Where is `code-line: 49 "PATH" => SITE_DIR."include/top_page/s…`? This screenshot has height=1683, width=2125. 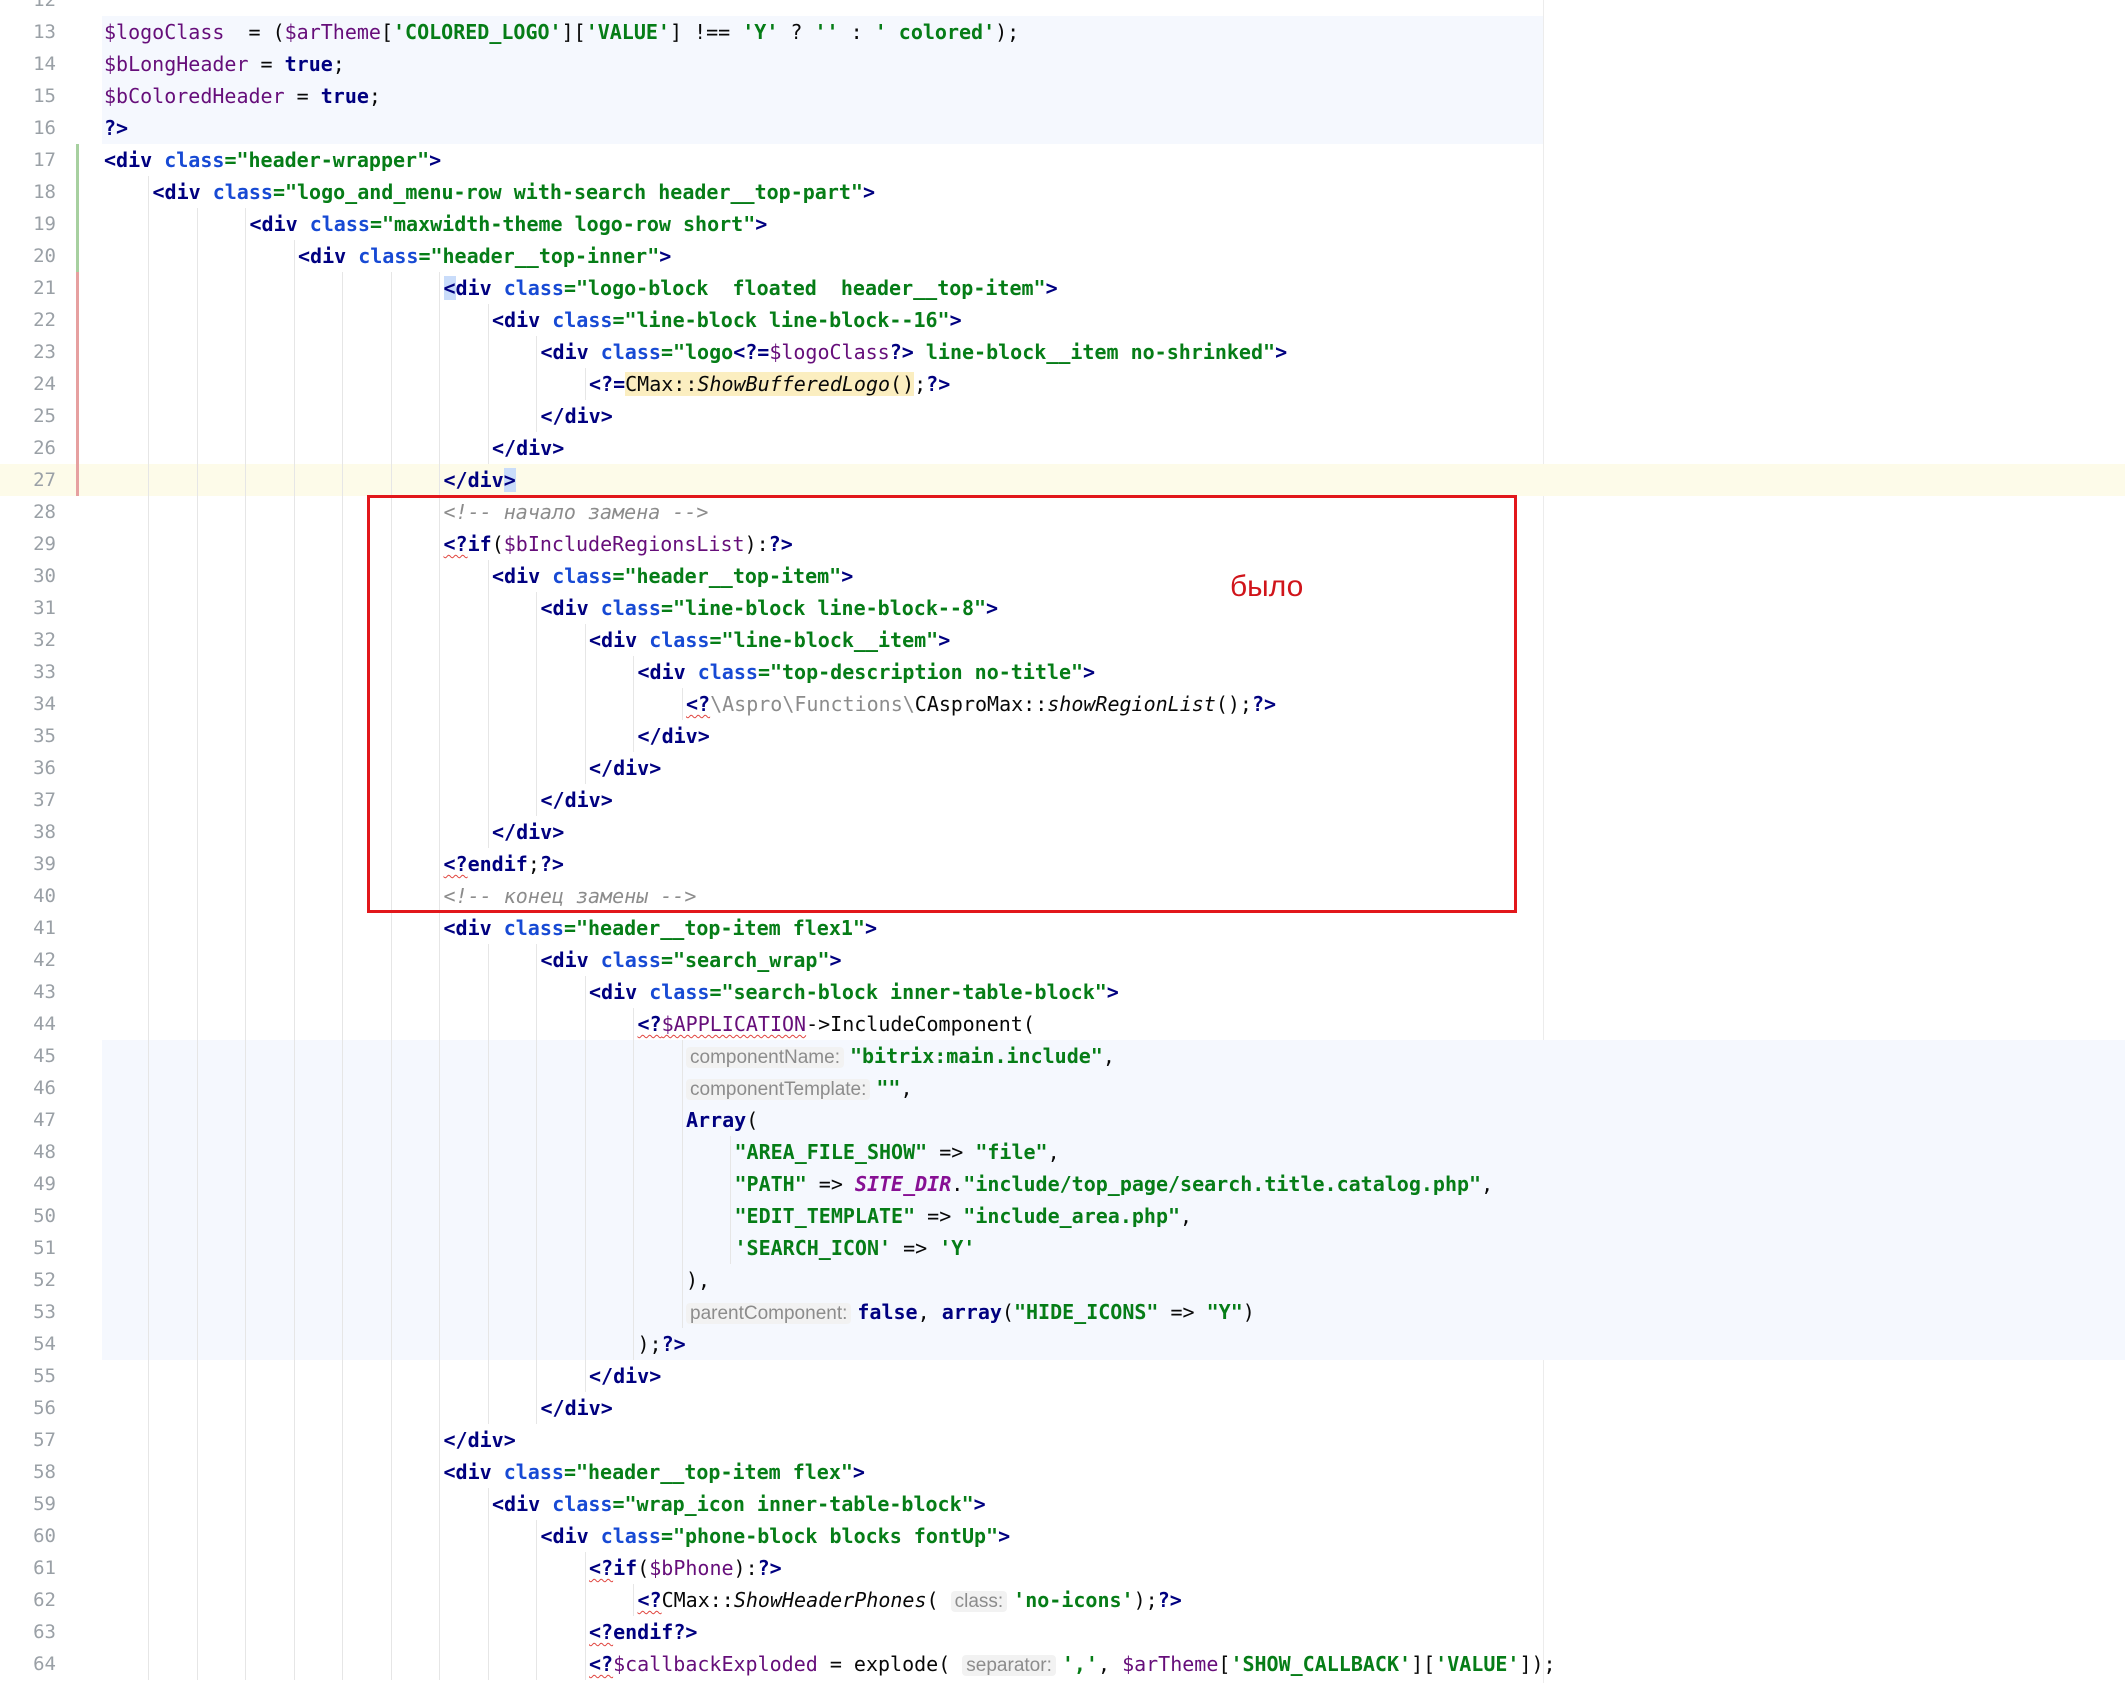 code-line: 49 "PATH" => SITE_DIR."include/top_page/s… is located at coordinates (1062, 1184).